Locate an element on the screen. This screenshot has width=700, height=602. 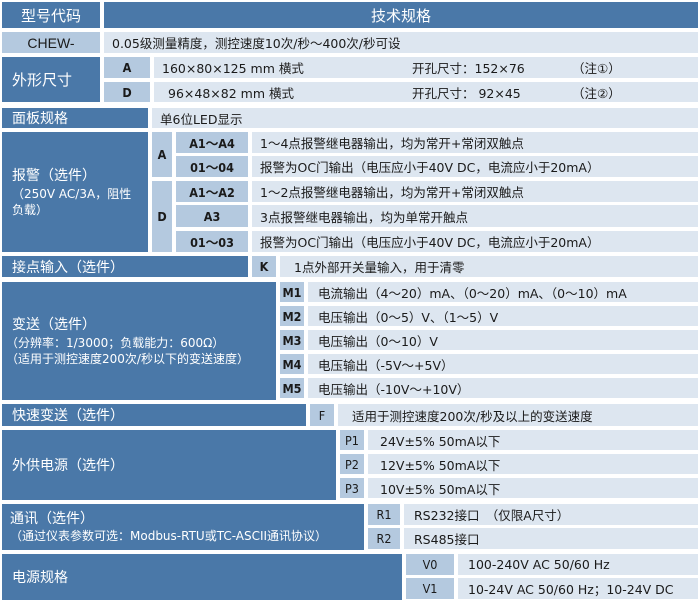
contact-input-label: 接点输入（选件） is located at coordinates (125, 266).